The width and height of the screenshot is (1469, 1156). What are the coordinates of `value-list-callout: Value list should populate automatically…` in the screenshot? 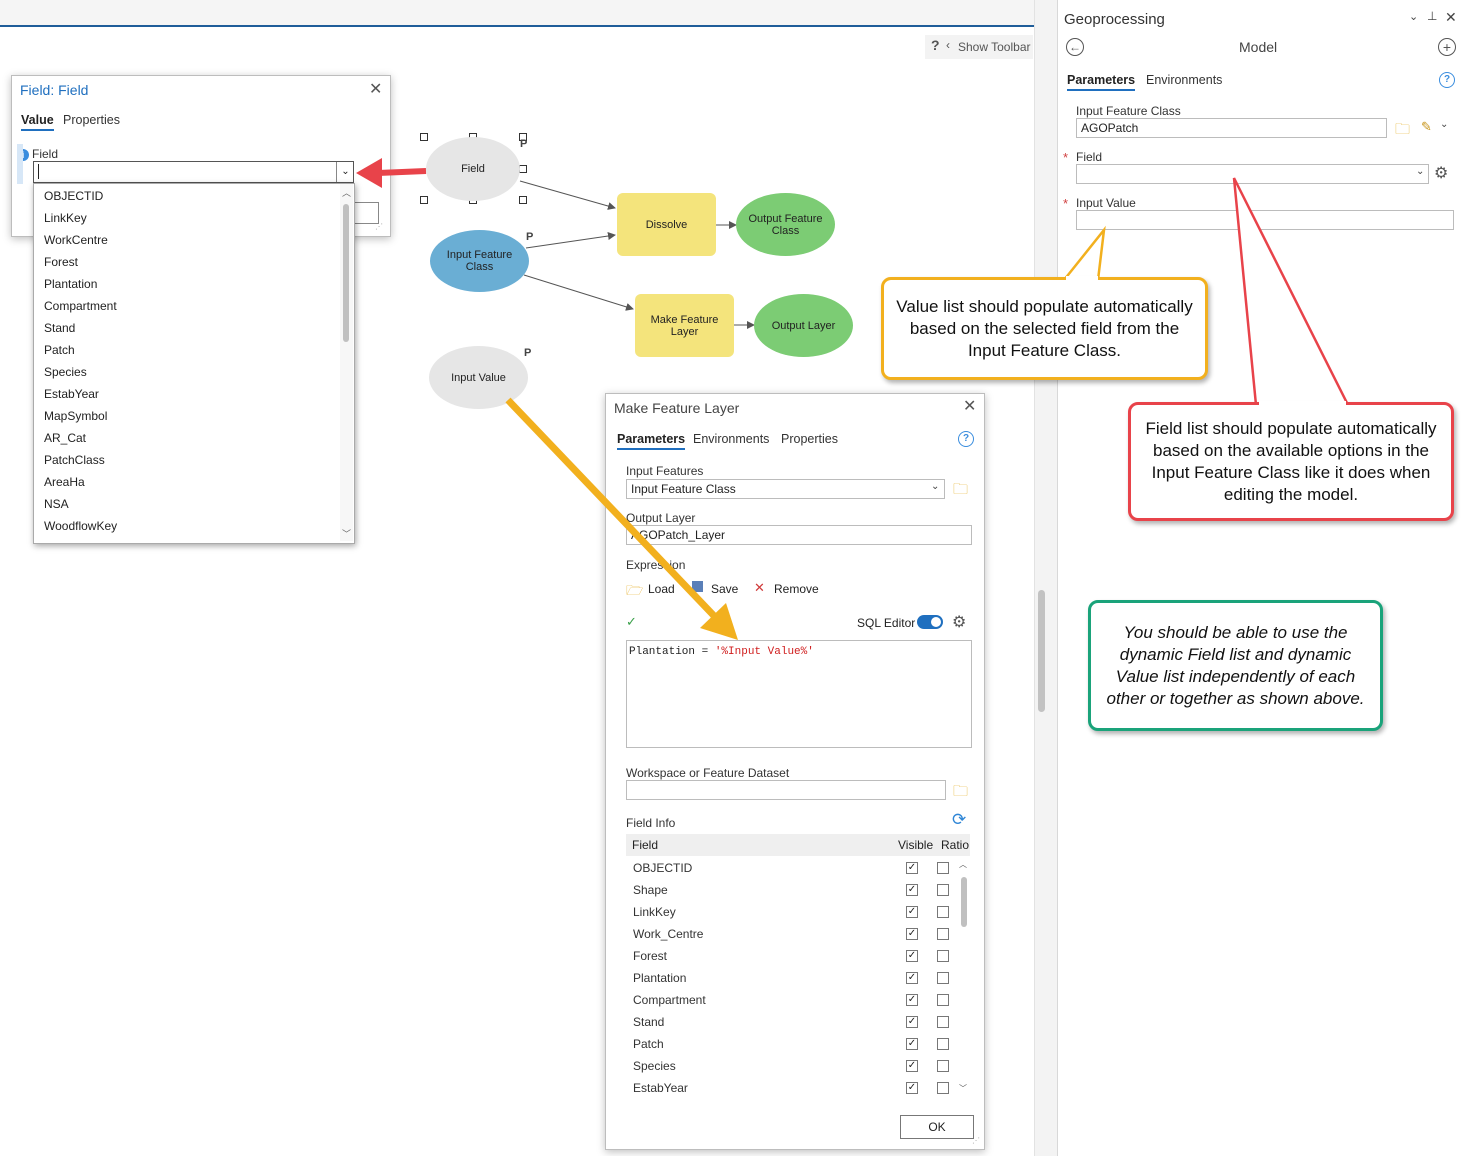 It's located at (1044, 328).